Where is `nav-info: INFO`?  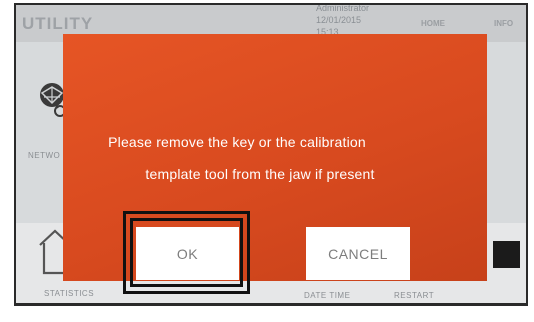
nav-info: INFO is located at coordinates (503, 23).